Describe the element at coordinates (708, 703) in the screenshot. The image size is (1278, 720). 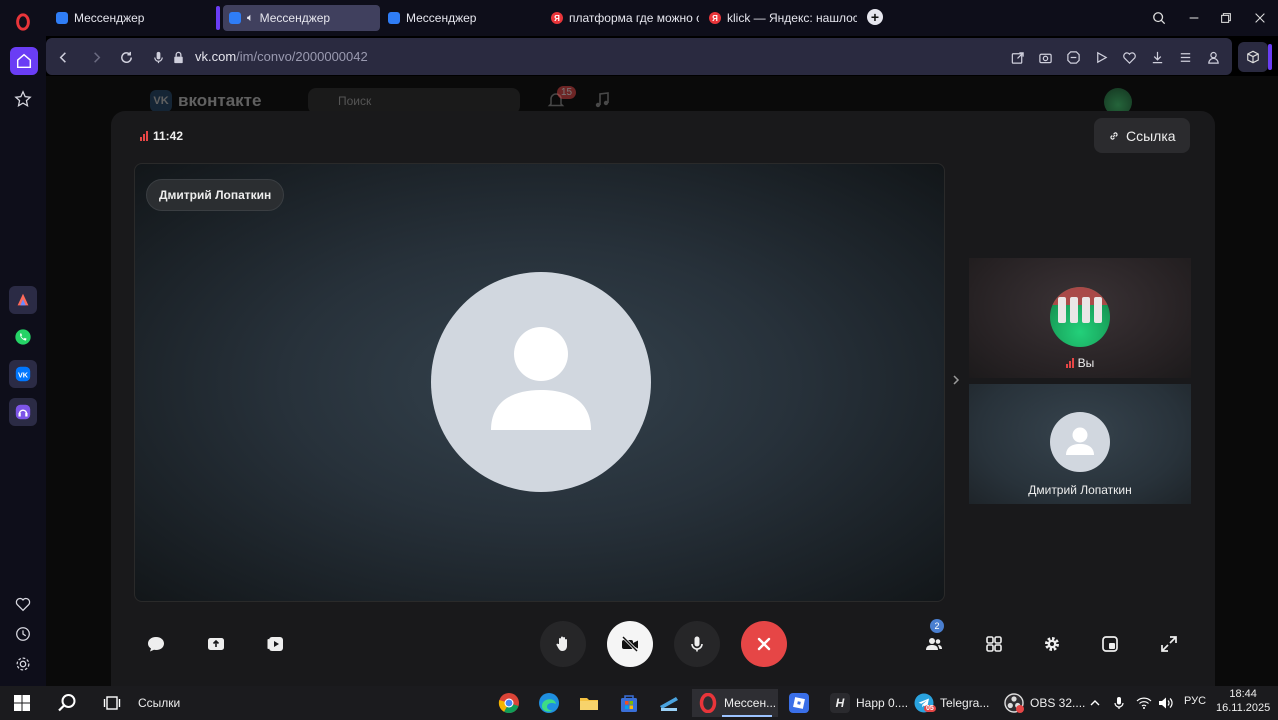
I see `opera-icon` at that location.